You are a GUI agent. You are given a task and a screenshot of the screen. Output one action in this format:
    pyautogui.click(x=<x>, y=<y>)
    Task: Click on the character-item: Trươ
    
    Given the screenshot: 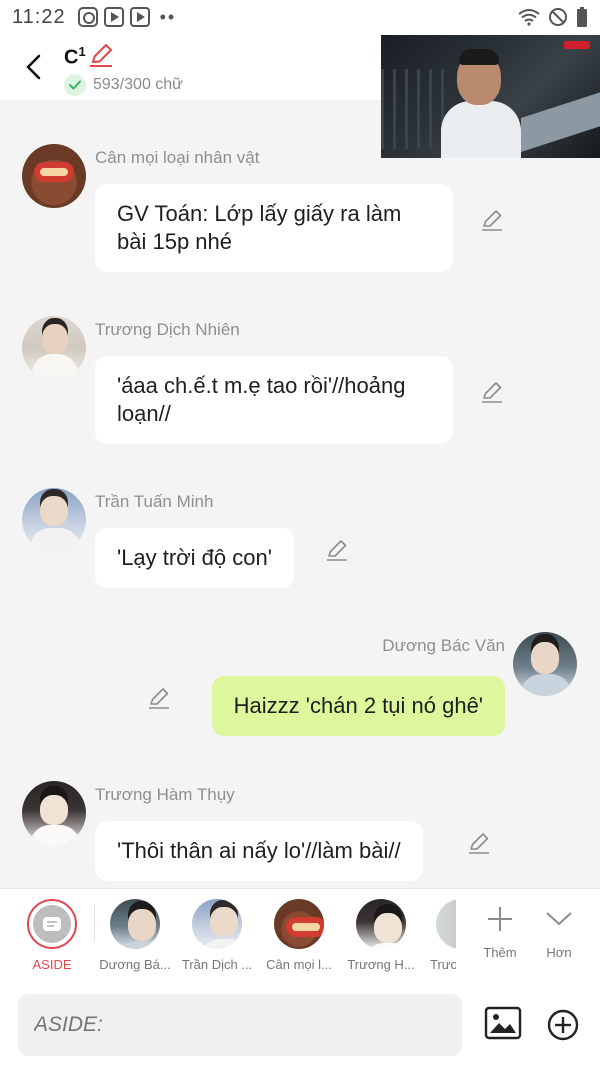 What is the action you would take?
    pyautogui.click(x=436, y=935)
    